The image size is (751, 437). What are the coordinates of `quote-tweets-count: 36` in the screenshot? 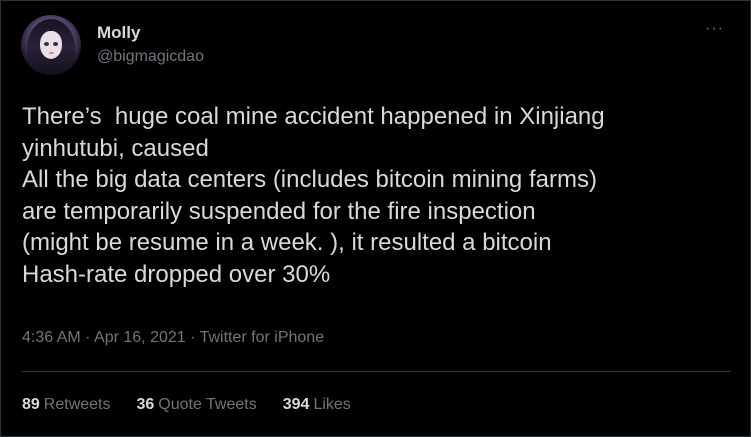 It's located at (145, 404).